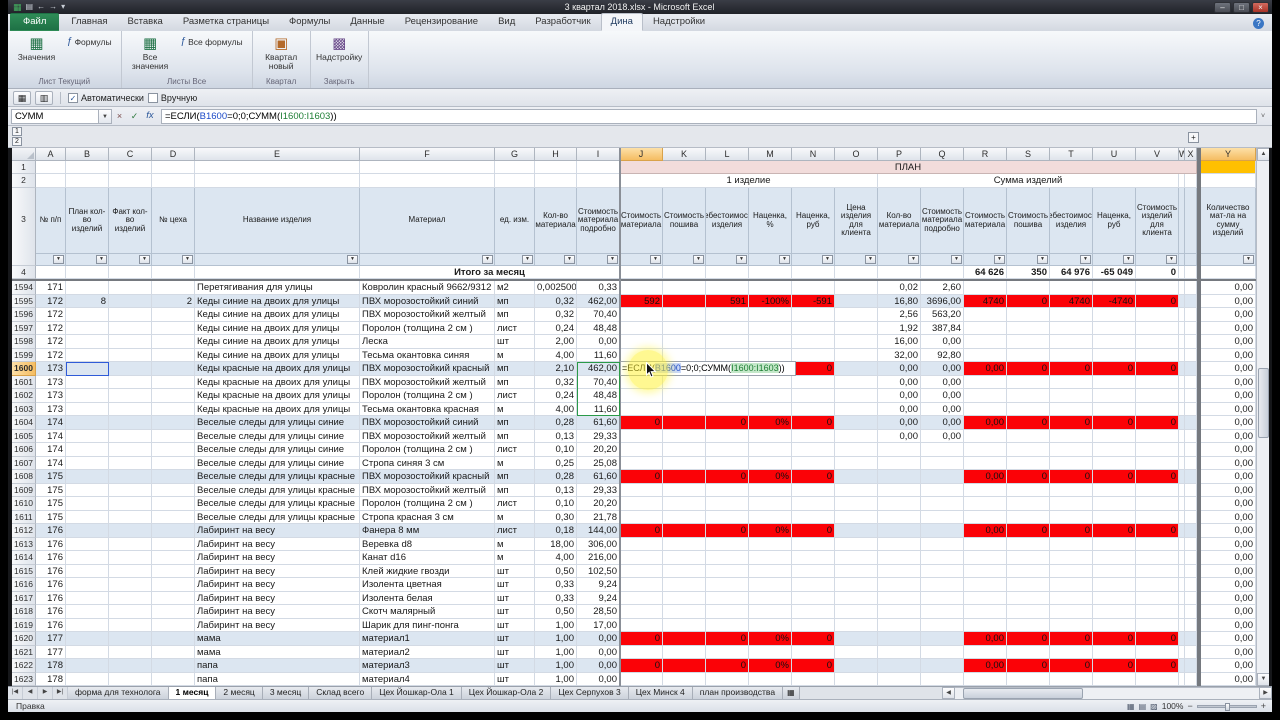 This screenshot has height=720, width=1280. What do you see at coordinates (899, 666) in the screenshot?
I see `cell-P1622` at bounding box center [899, 666].